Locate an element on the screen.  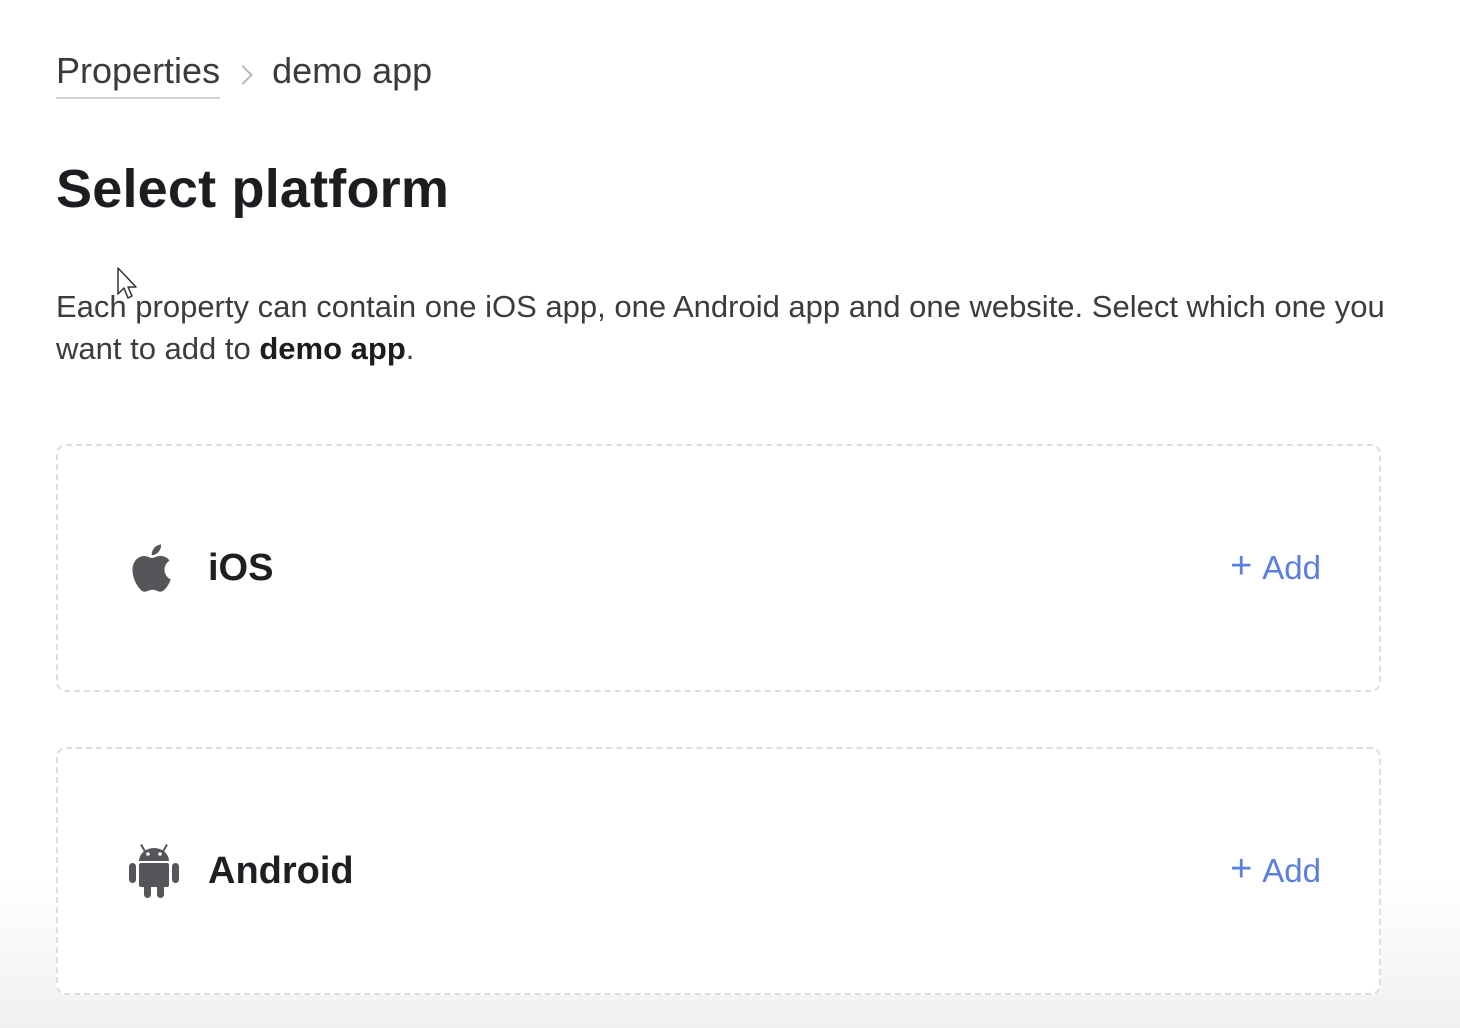
add-android-button: + Add is located at coordinates (1275, 869).